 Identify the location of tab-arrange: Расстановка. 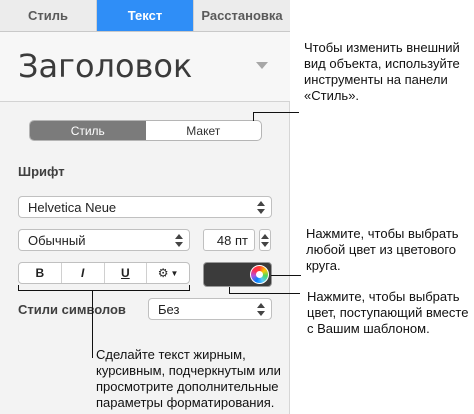
(242, 15).